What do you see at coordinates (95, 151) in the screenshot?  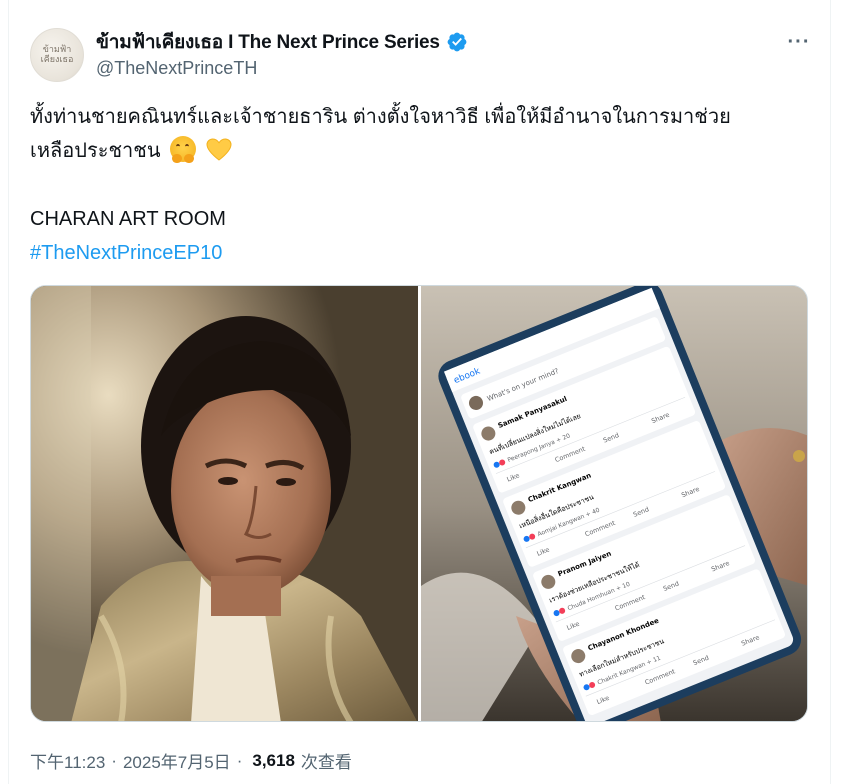 I see `tweet-text-line2: เหลือประชาชน` at bounding box center [95, 151].